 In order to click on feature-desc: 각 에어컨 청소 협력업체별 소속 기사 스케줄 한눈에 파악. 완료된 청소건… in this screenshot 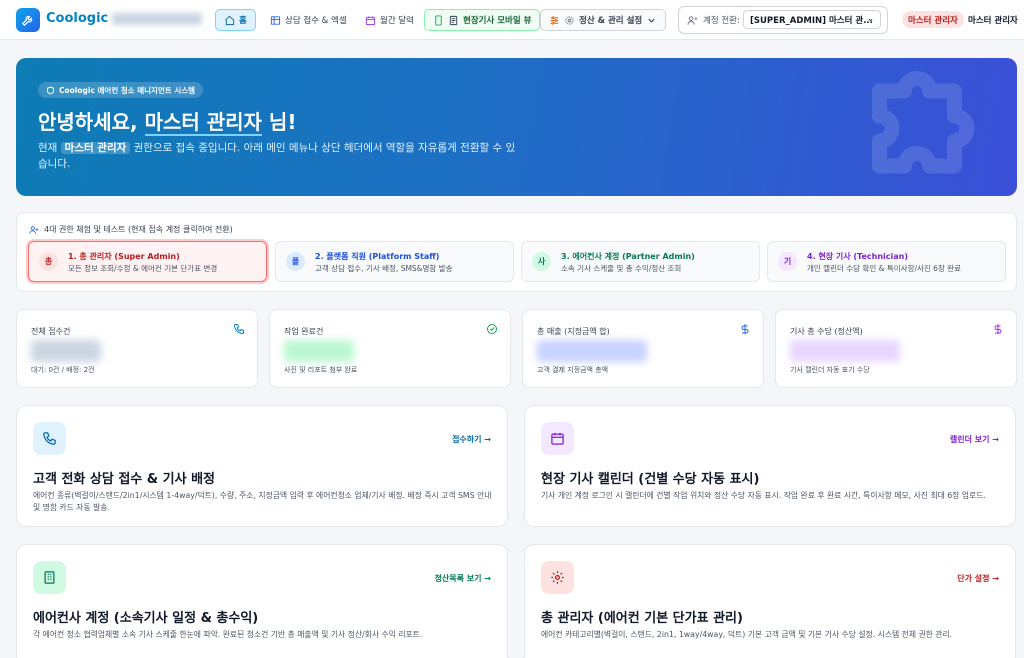, I will do `click(228, 634)`.